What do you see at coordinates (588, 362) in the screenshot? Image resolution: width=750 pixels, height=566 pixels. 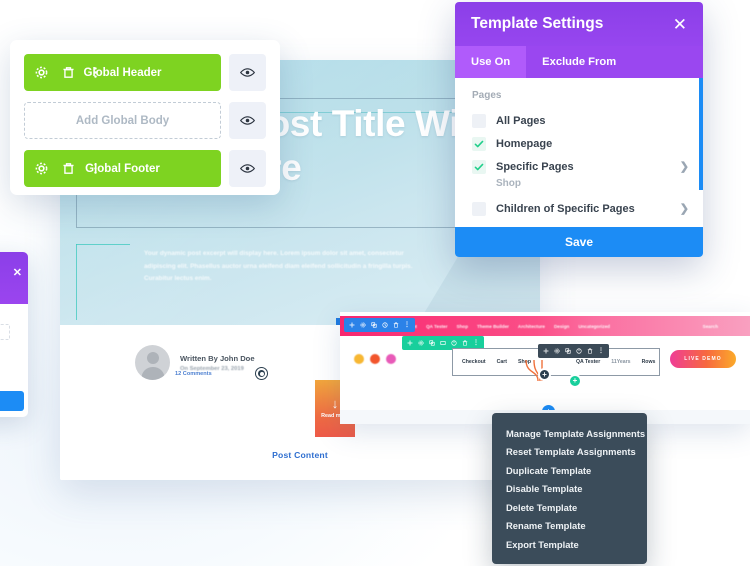 I see `preview-menu-item: QA Tester` at bounding box center [588, 362].